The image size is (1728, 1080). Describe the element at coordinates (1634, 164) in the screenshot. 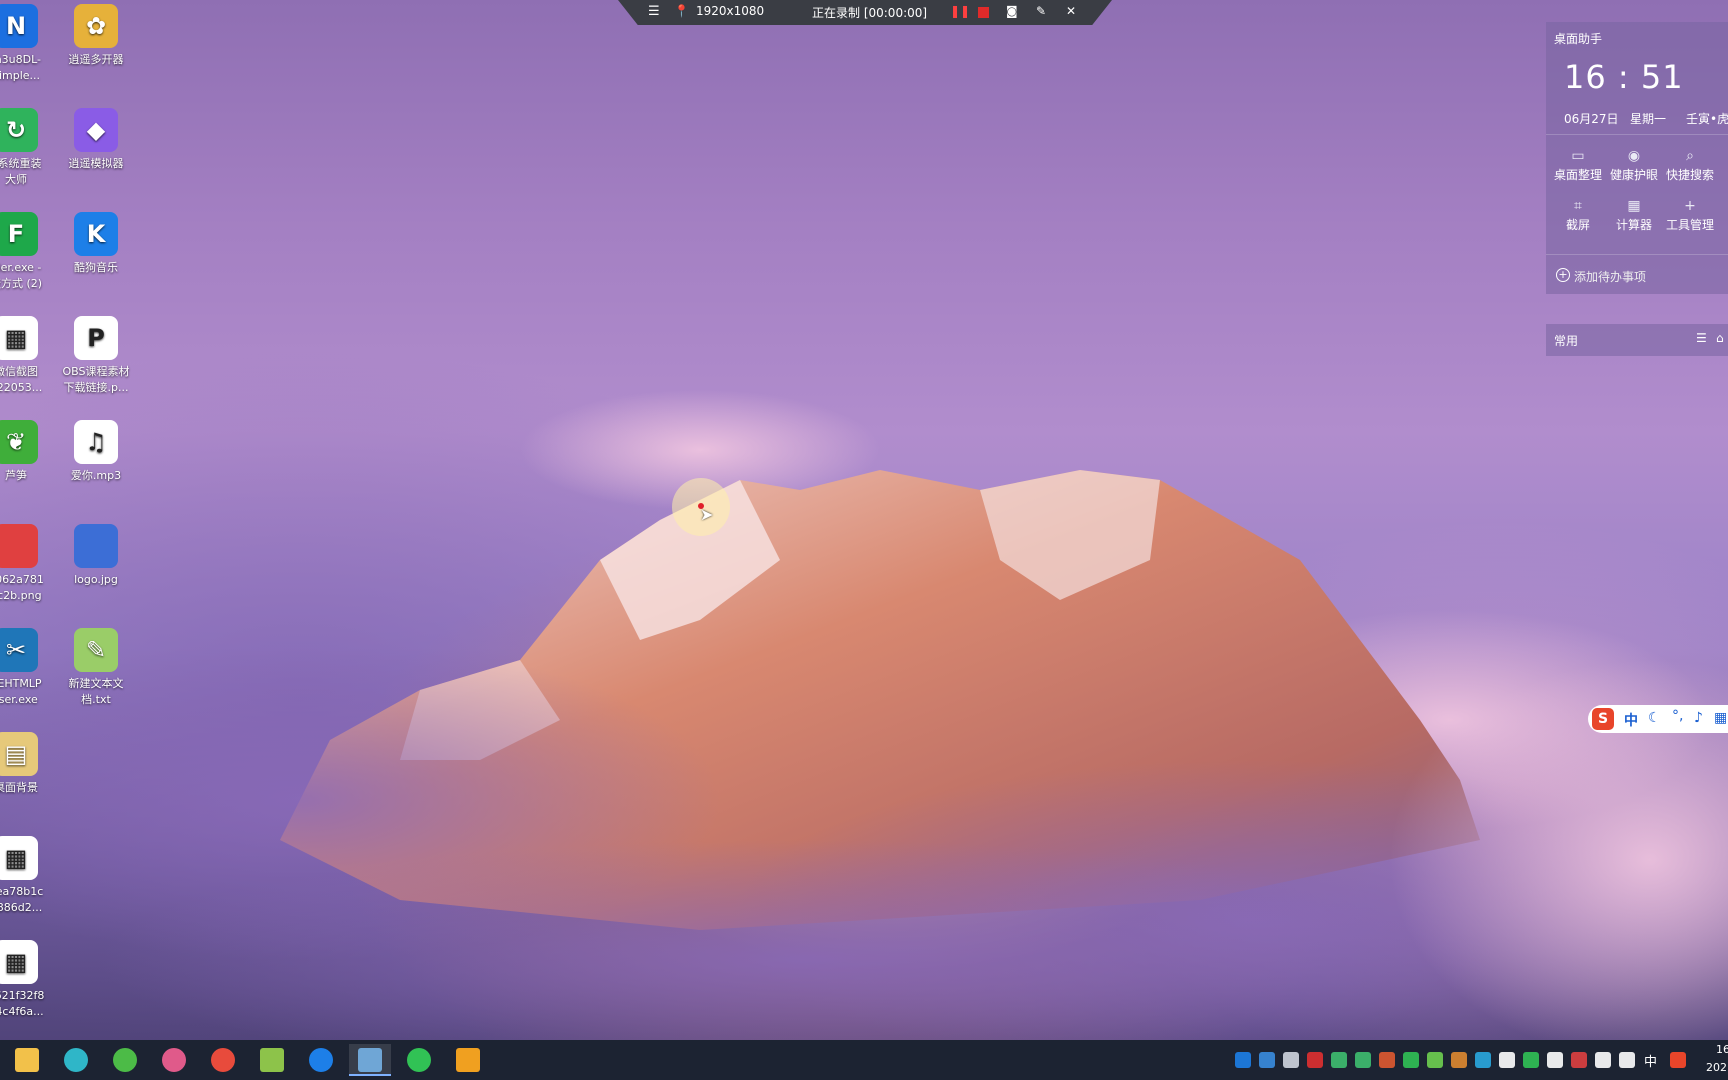

I see `widget-tool-eye: ◉ 健康护眼` at that location.